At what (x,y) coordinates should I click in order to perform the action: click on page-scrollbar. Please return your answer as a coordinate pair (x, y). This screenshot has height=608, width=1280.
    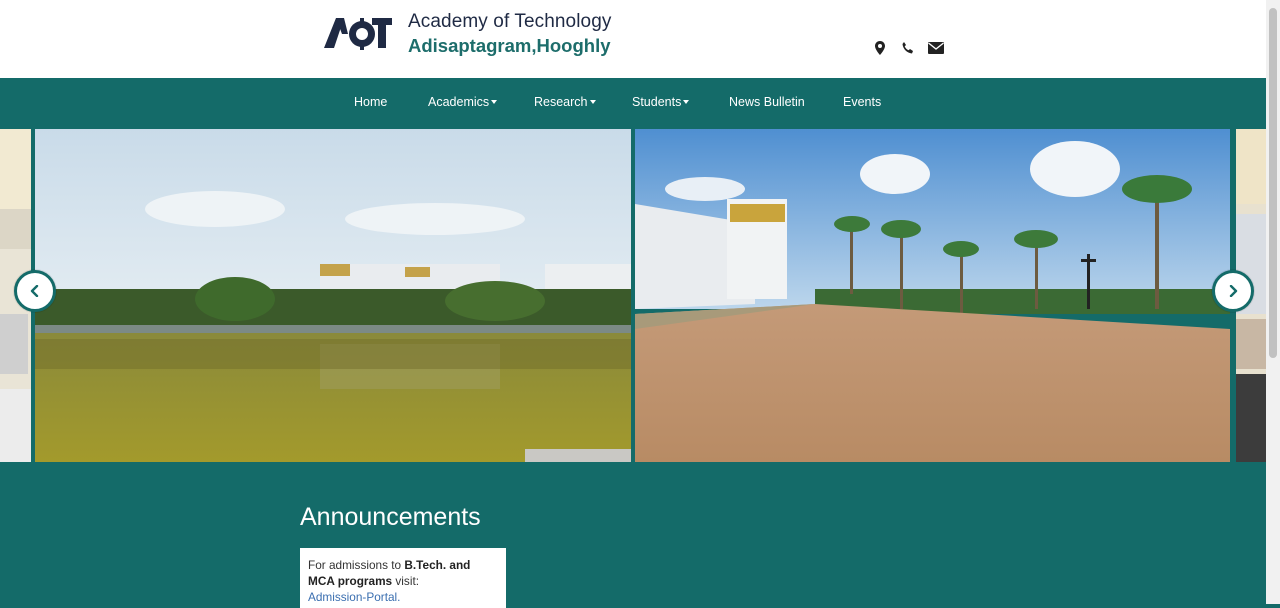
    Looking at the image, I should click on (1273, 302).